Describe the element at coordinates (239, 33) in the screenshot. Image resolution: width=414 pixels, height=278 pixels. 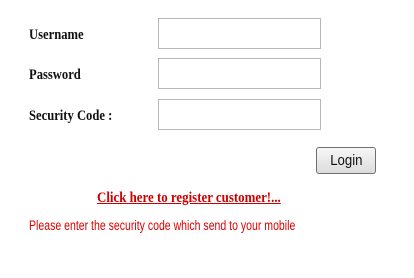
I see `username-input` at that location.